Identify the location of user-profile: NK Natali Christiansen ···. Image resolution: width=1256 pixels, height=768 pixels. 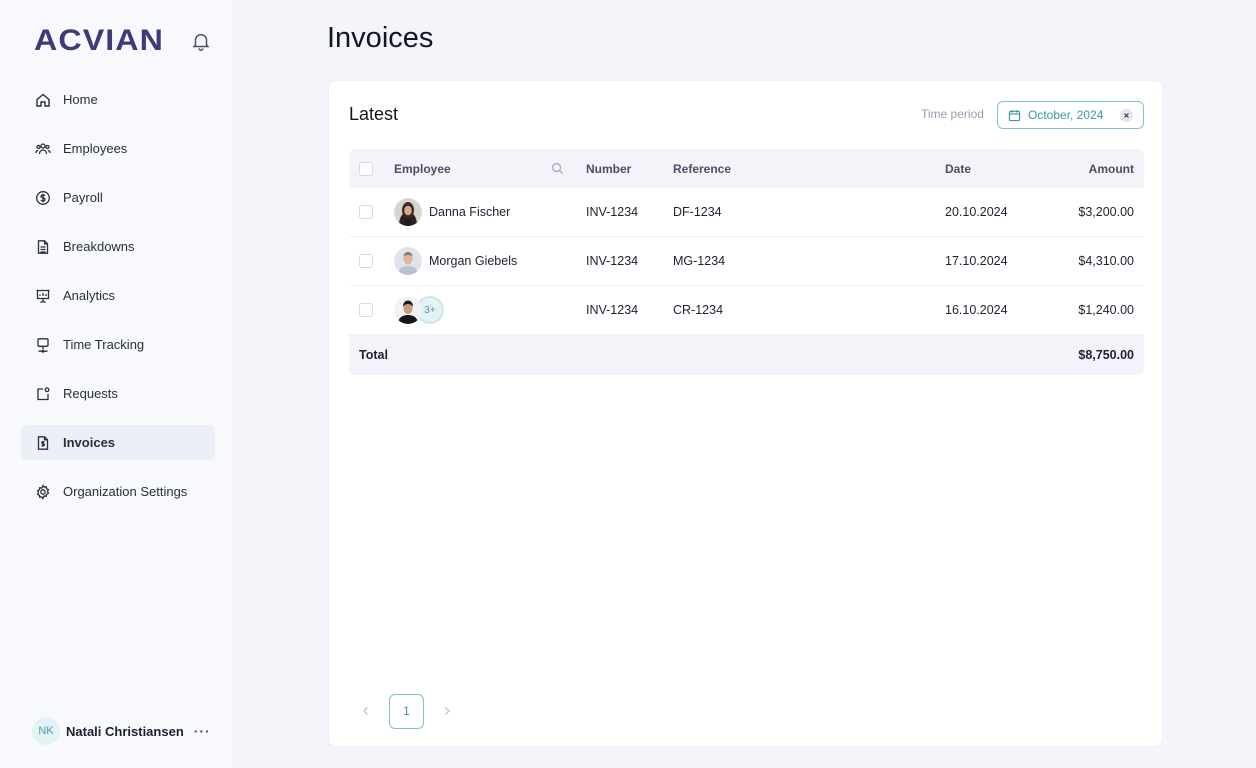
(122, 731).